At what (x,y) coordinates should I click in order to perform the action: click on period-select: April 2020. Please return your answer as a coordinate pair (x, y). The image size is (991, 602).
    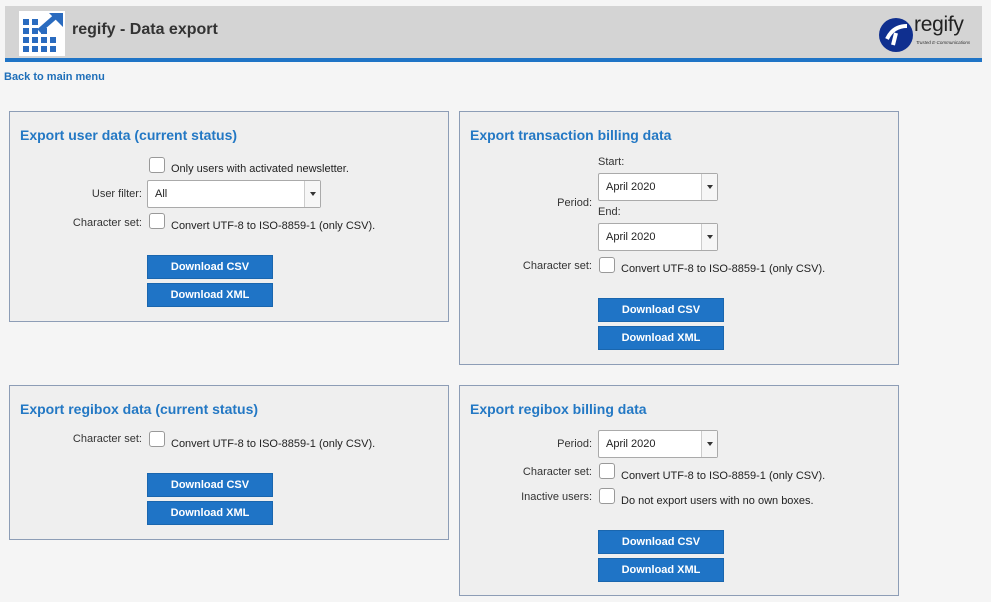
    Looking at the image, I should click on (658, 444).